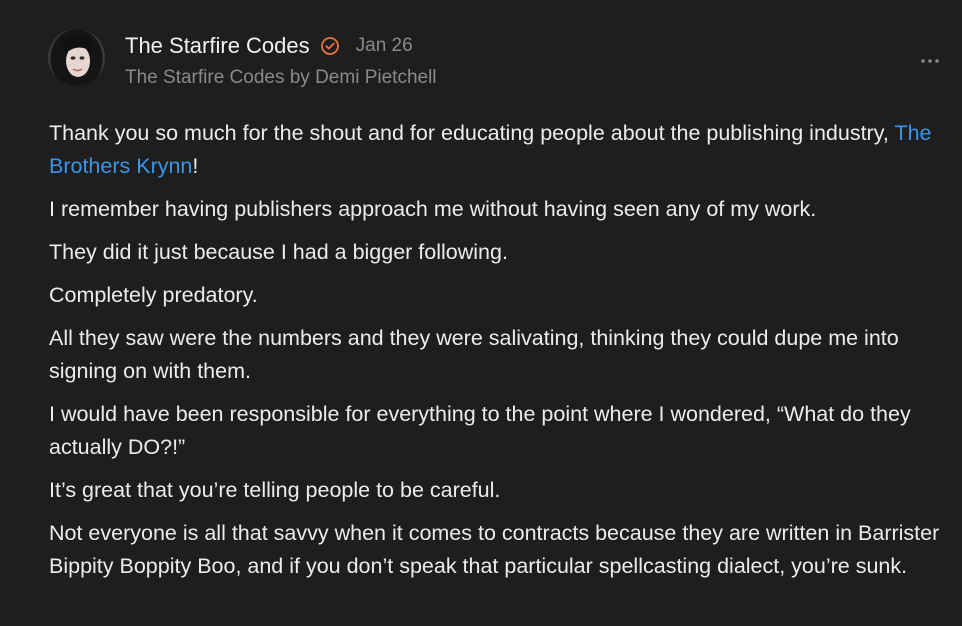  I want to click on comment-paragraph: Completely predatory., so click(153, 295).